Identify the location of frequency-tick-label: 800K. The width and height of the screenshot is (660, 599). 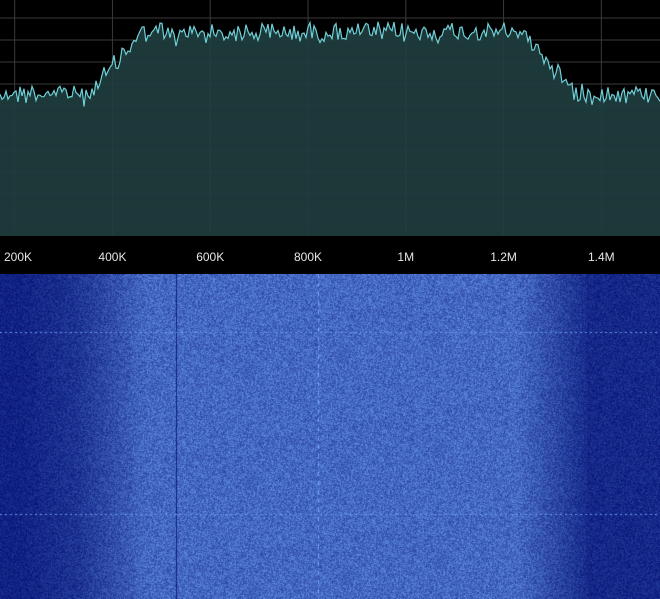
(308, 257).